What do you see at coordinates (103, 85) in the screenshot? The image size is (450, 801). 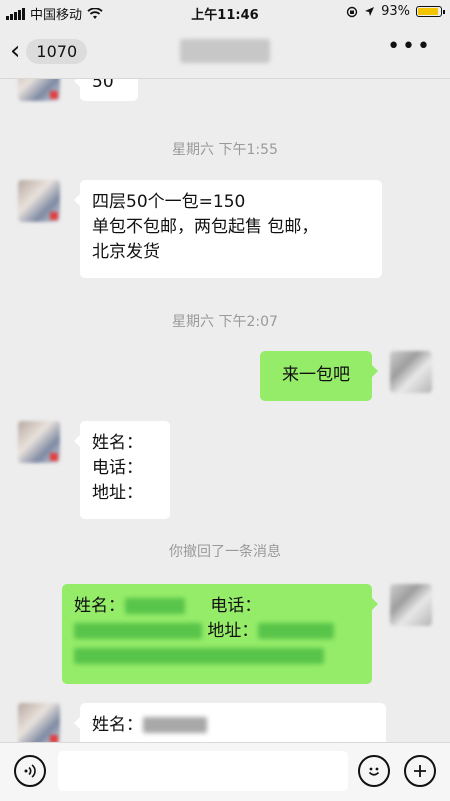 I see `message-text: 50` at bounding box center [103, 85].